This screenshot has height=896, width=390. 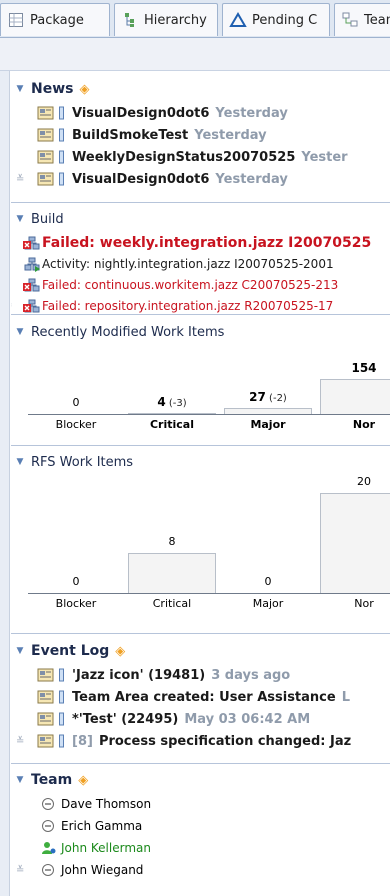 What do you see at coordinates (200, 89) in the screenshot?
I see `news-header: ▼ News ◈` at bounding box center [200, 89].